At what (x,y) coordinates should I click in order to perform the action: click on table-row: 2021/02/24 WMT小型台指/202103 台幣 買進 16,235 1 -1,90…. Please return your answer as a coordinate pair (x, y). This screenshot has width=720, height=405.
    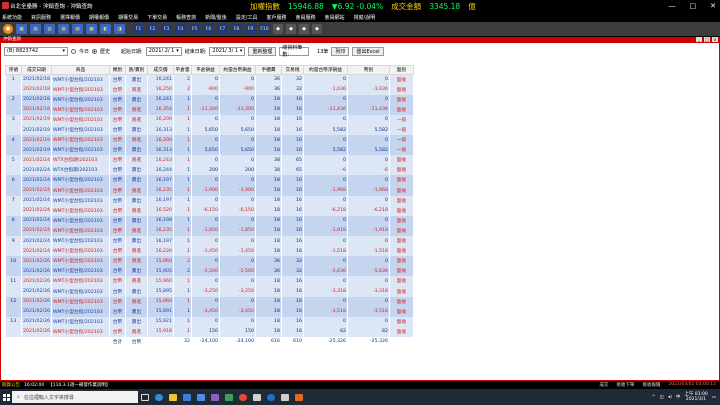
    Looking at the image, I should click on (209, 190).